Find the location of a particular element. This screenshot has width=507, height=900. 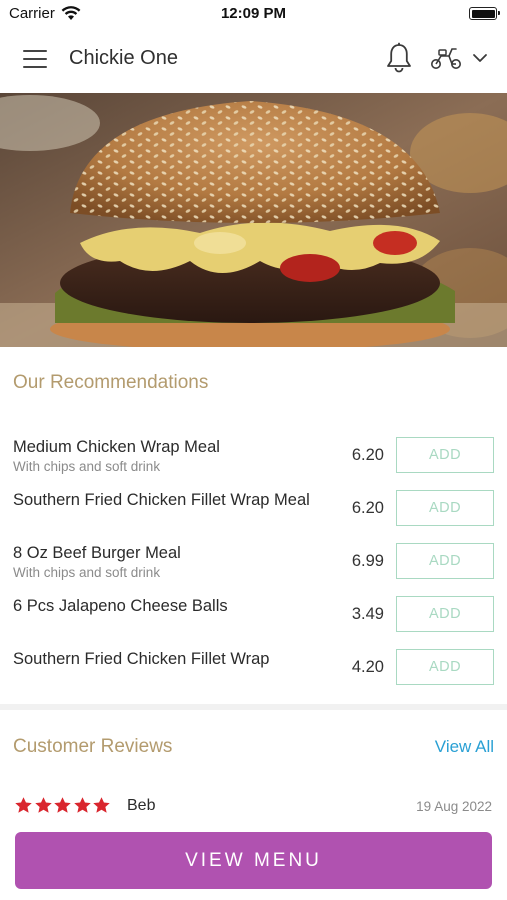

clock: 12:09 PM is located at coordinates (253, 13).